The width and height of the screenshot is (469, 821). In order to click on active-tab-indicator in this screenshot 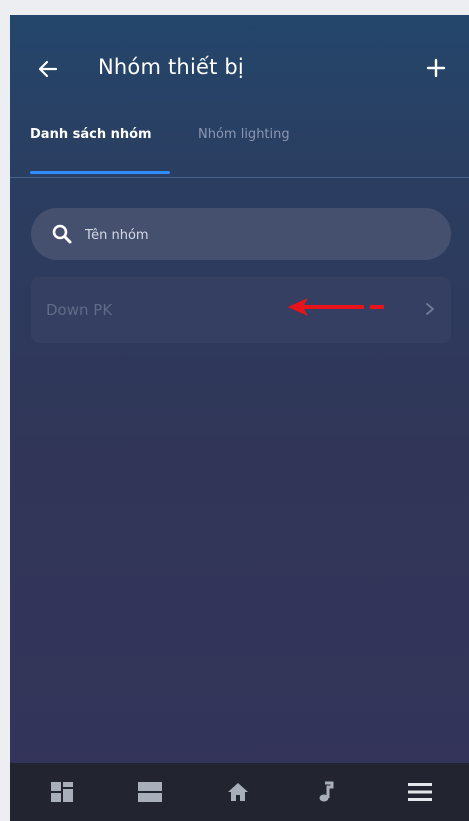, I will do `click(100, 172)`.